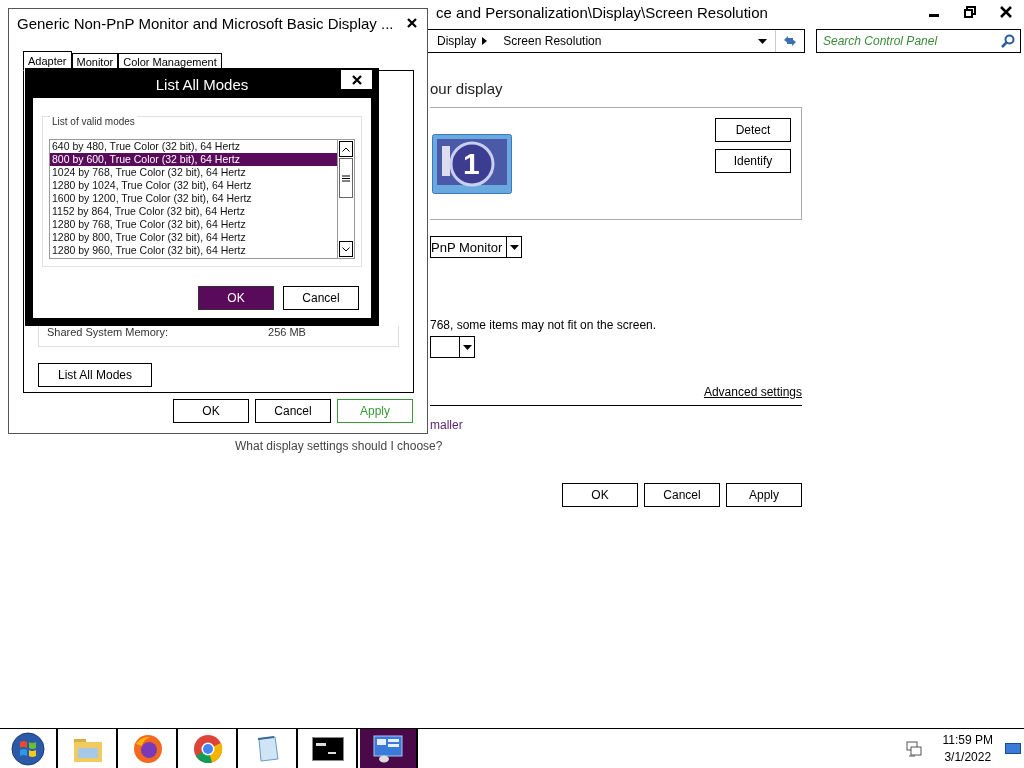 The width and height of the screenshot is (1024, 768). What do you see at coordinates (544, 325) in the screenshot?
I see `warning-text: 768, some items may not fit on the screen.` at bounding box center [544, 325].